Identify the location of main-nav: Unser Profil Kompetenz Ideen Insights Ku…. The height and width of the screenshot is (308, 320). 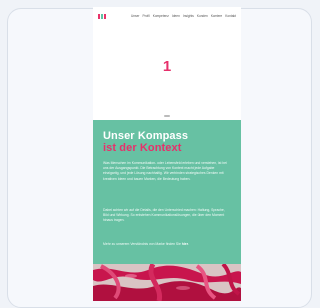
(183, 16).